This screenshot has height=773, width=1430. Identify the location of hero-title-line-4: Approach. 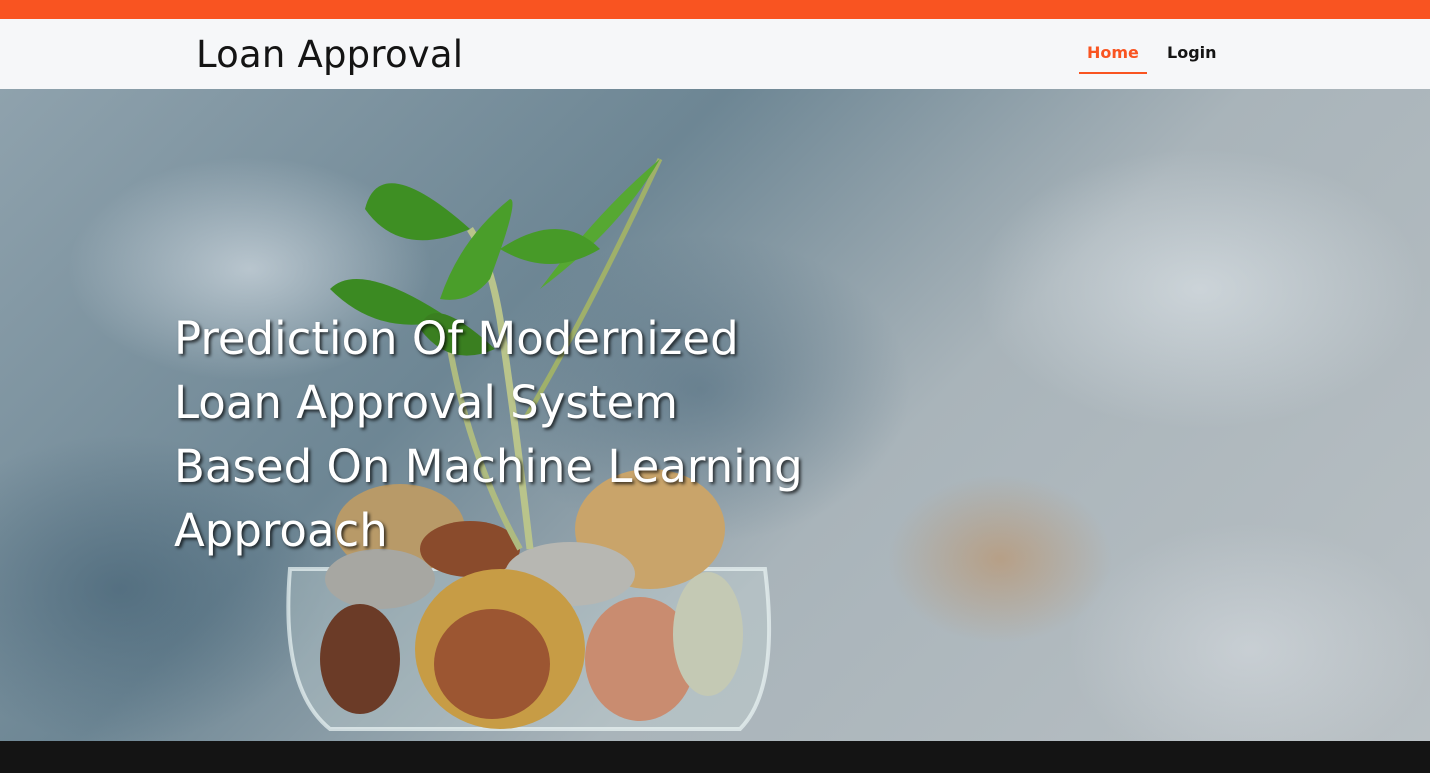
(281, 530).